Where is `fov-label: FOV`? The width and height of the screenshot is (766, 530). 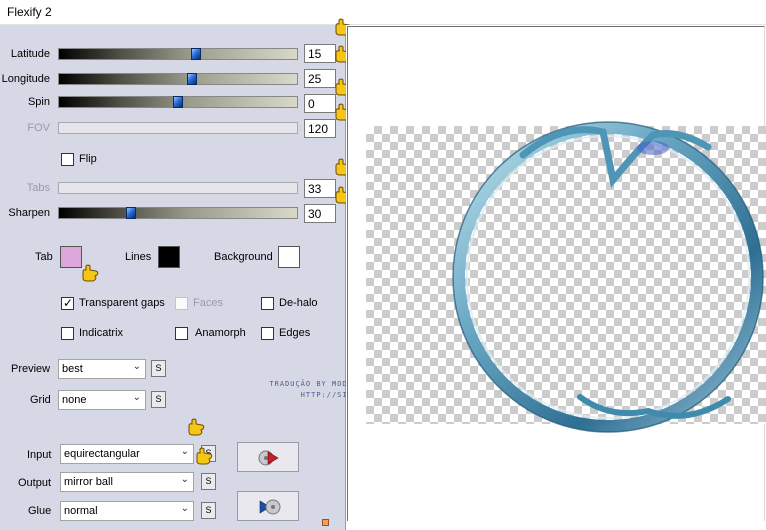
fov-label: FOV is located at coordinates (38, 128).